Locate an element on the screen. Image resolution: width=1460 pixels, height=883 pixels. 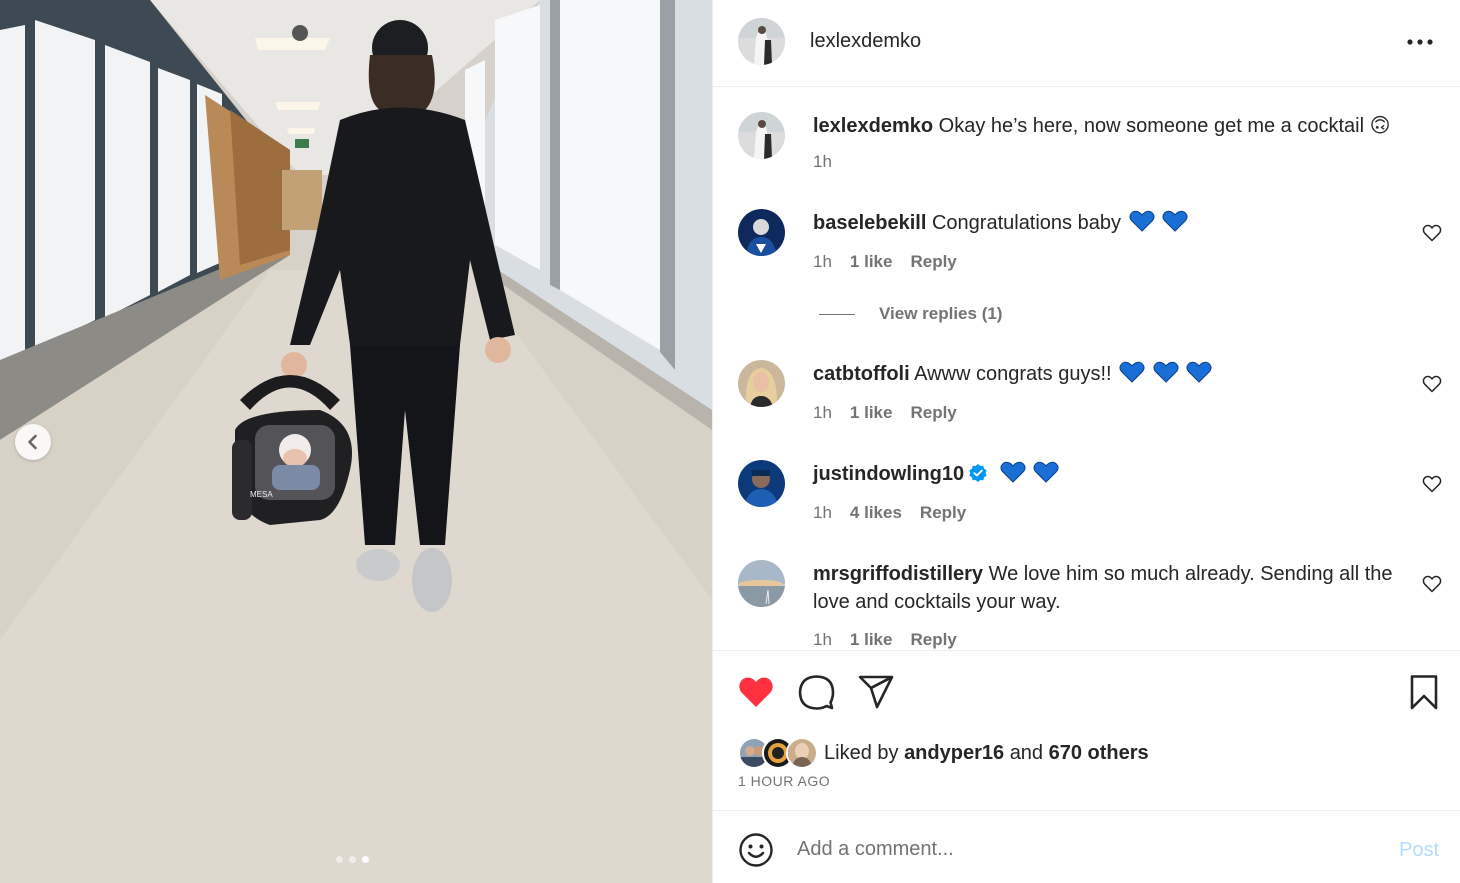
caption-meta: 1h is located at coordinates (822, 162).